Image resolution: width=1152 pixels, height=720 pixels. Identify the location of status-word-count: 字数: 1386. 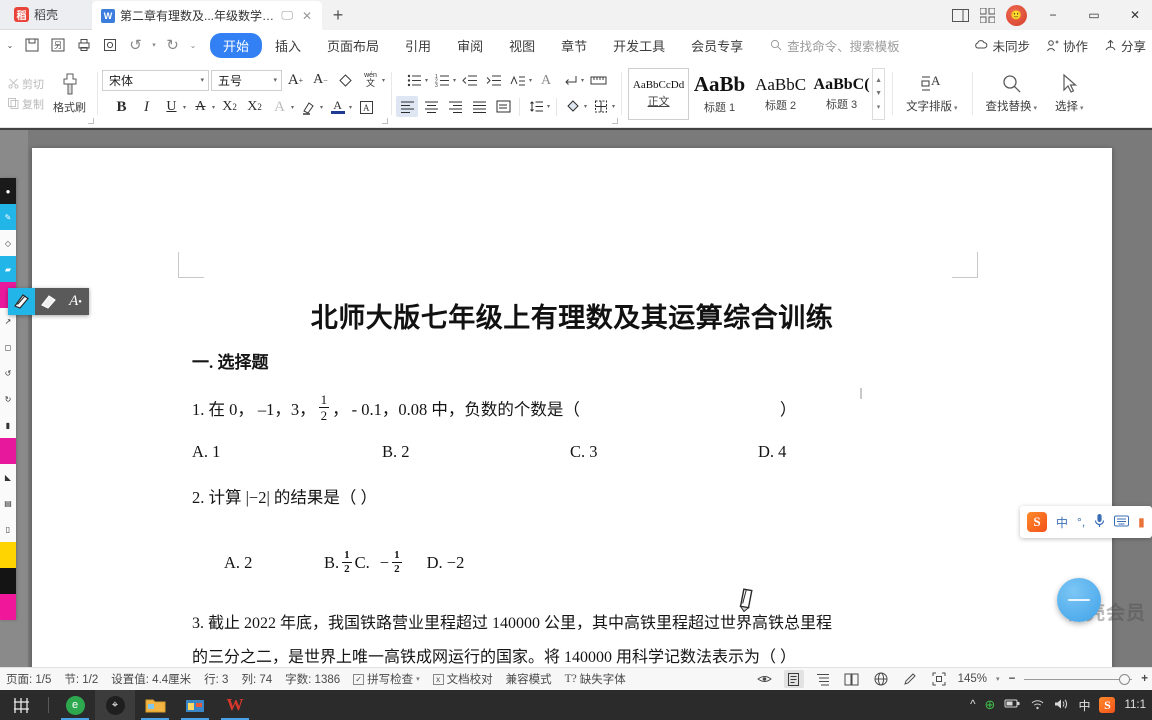
(312, 679).